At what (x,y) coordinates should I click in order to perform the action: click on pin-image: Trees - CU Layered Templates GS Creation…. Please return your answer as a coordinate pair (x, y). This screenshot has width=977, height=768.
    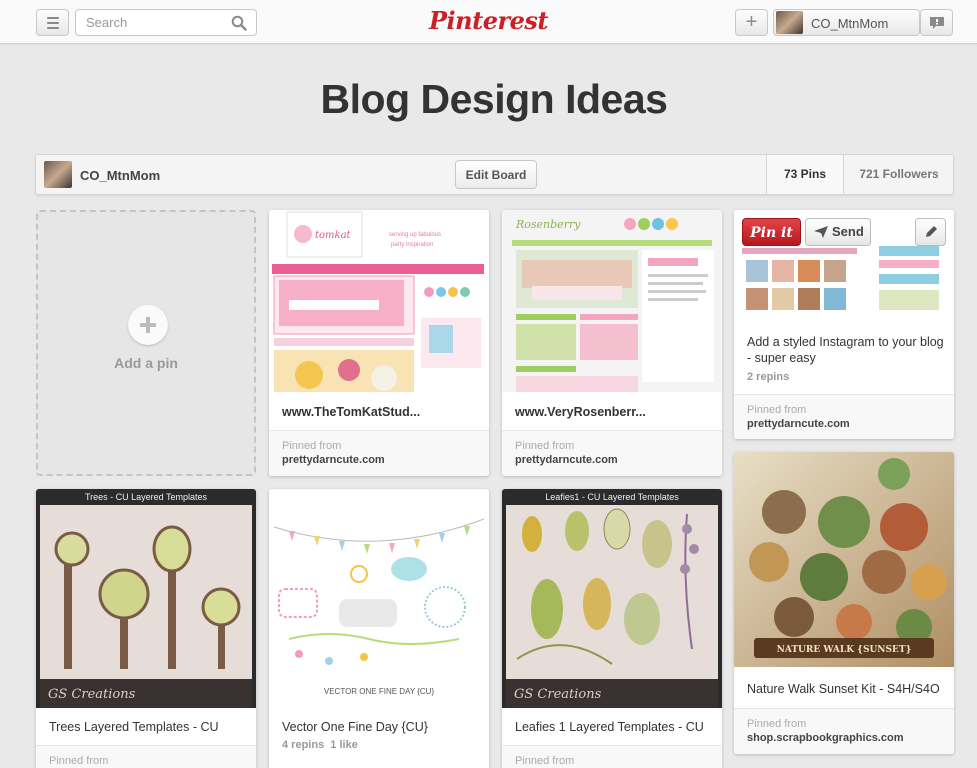
    Looking at the image, I should click on (146, 598).